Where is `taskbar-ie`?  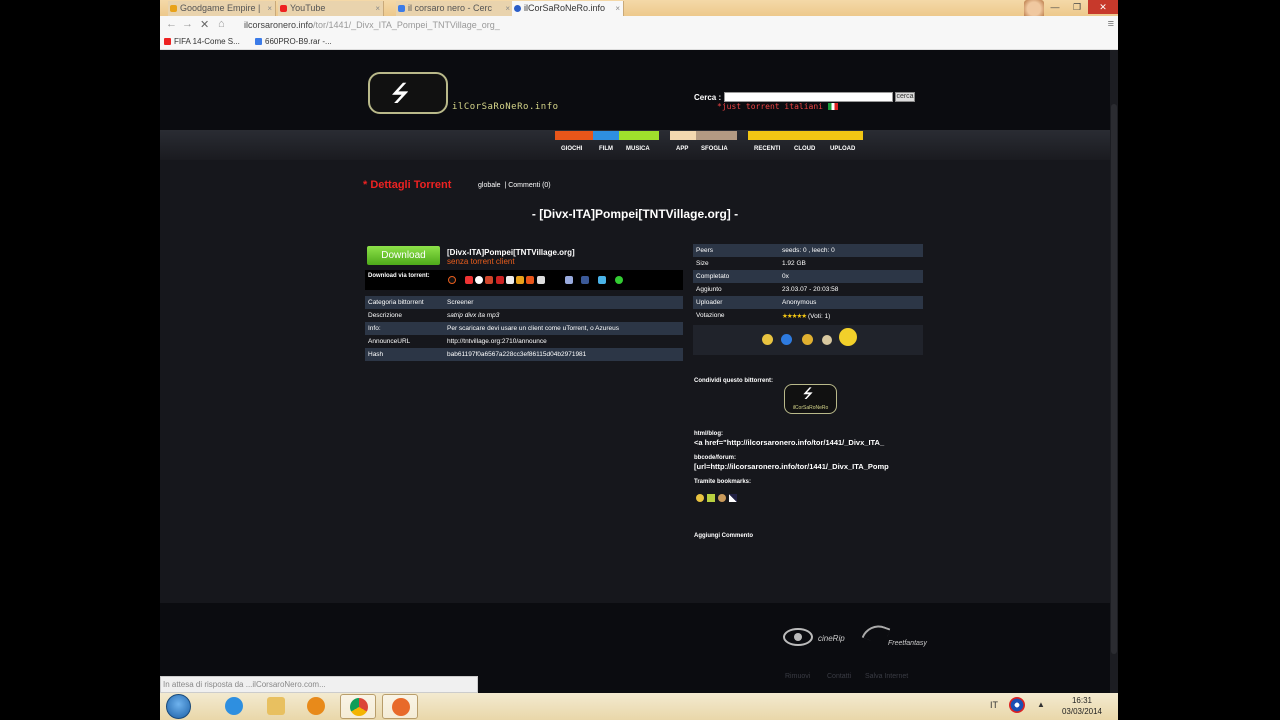 taskbar-ie is located at coordinates (234, 706).